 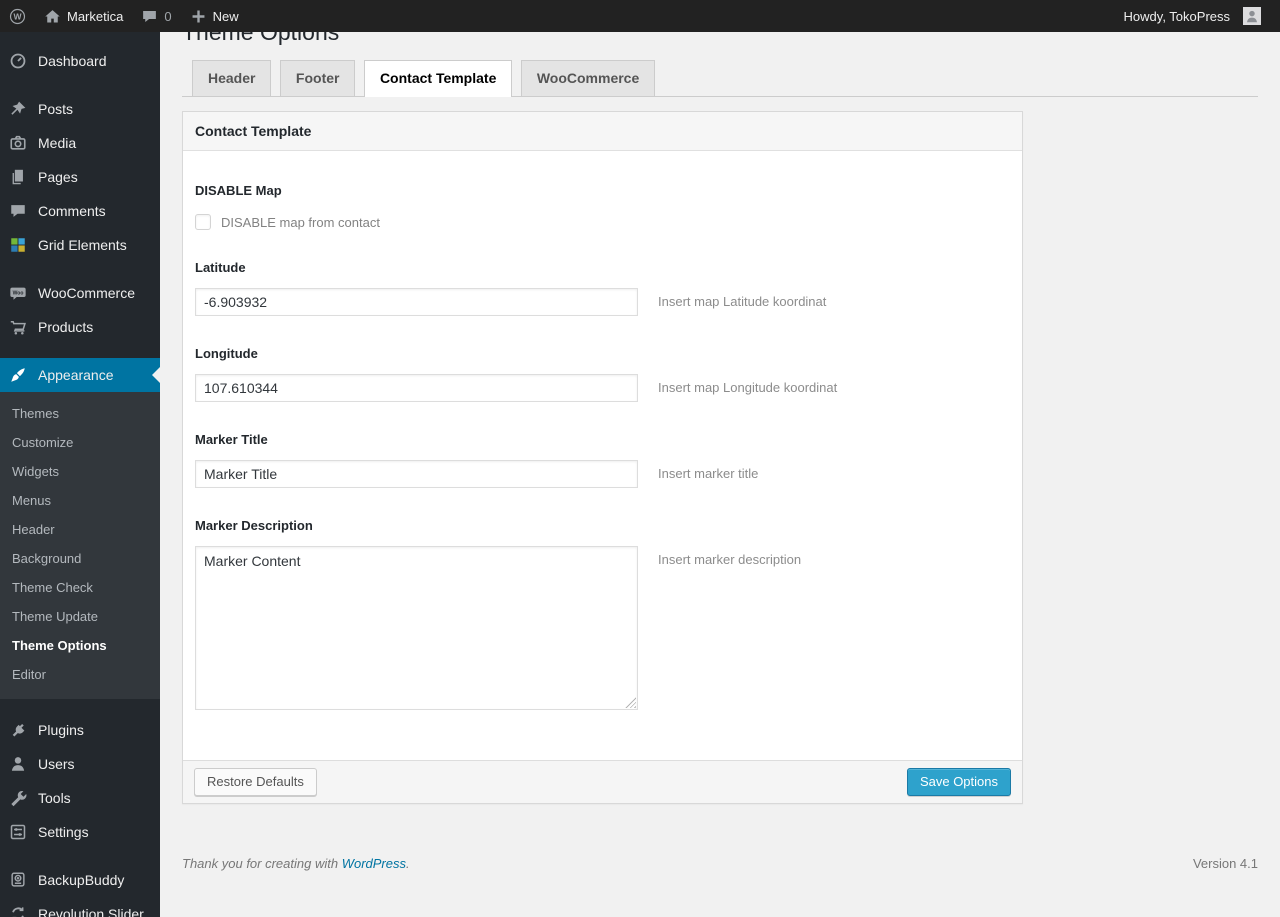 I want to click on svg-text: W, so click(x=17, y=16).